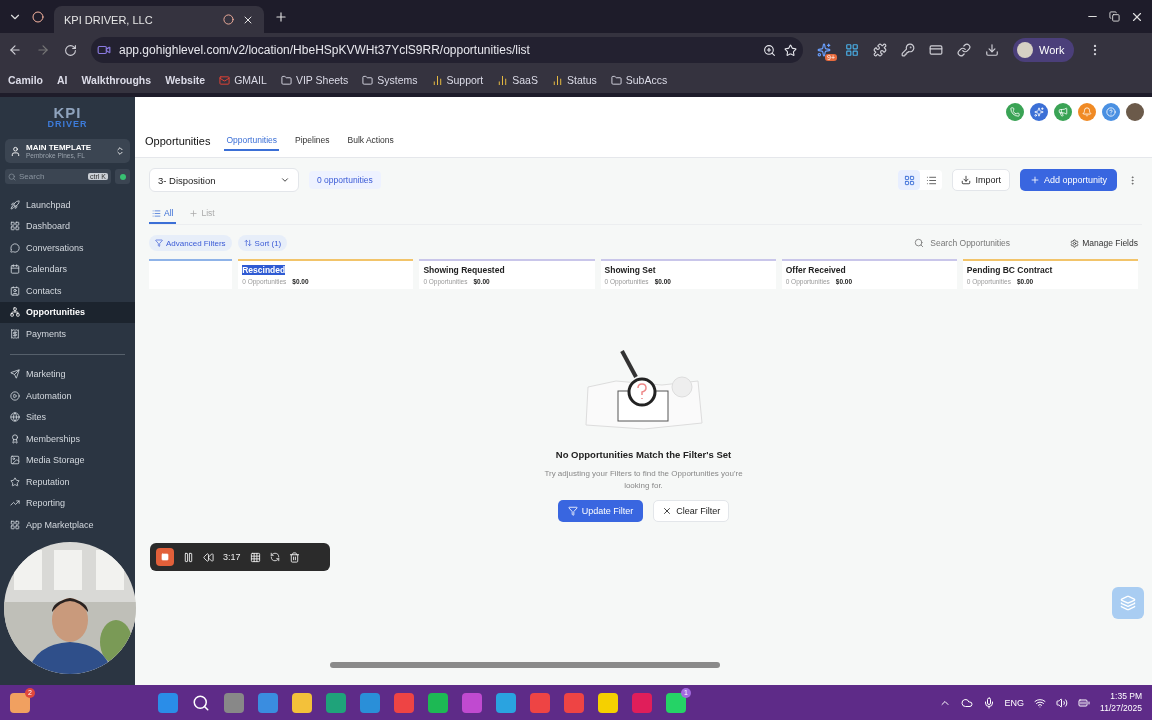 Image resolution: width=1152 pixels, height=720 pixels. I want to click on view-tab: All, so click(163, 214).